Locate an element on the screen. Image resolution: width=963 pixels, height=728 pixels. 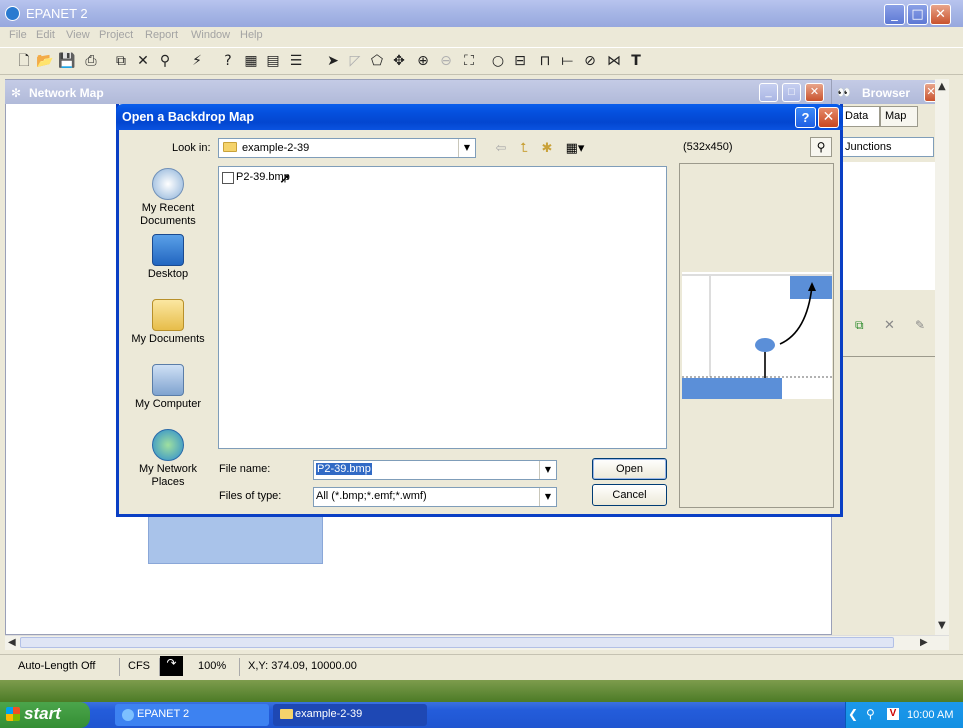
place-recent-documents: My Recent Documents is located at coordinates (168, 198).